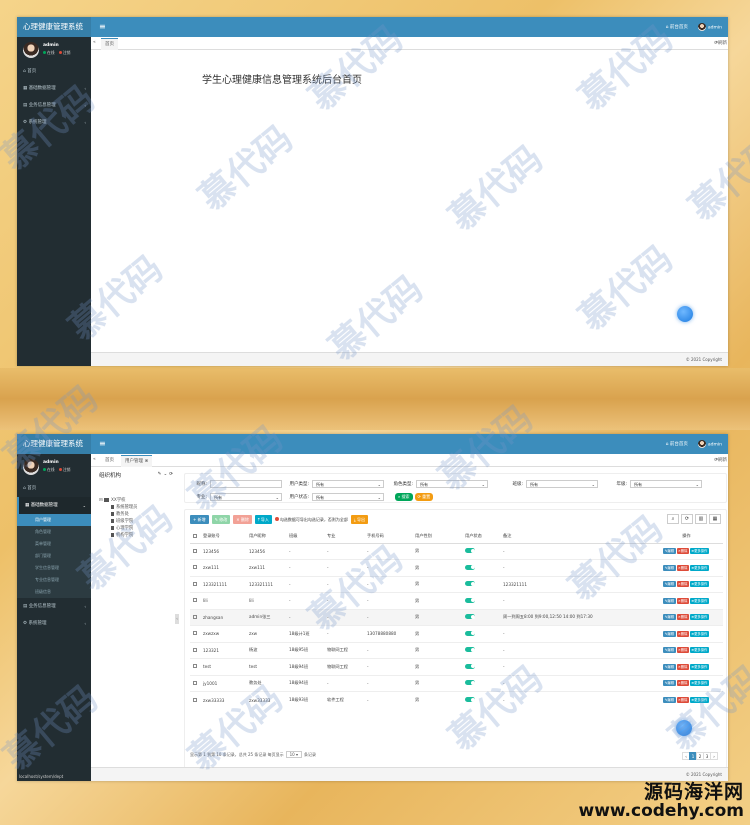 The height and width of the screenshot is (825, 750). I want to click on table-row: test test 18级94班 物联网工程 - 男 - ✎编辑 ✕删除 ⊕更多操作, so click(456, 666).